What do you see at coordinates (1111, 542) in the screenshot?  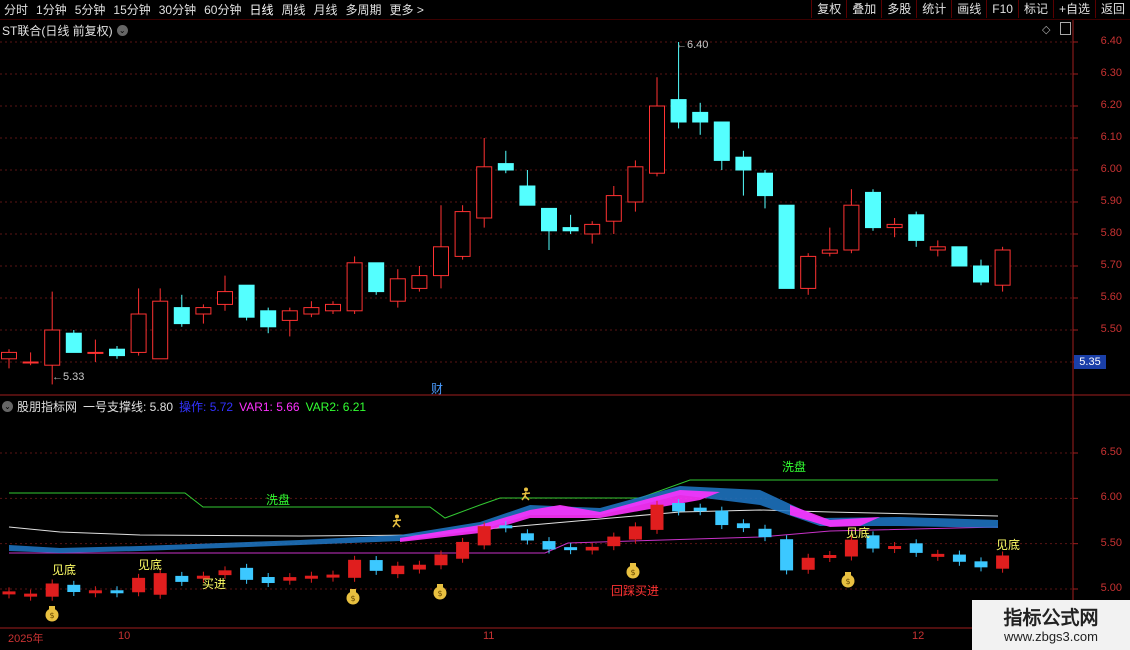 I see `indicator-tick-label: 5.50` at bounding box center [1111, 542].